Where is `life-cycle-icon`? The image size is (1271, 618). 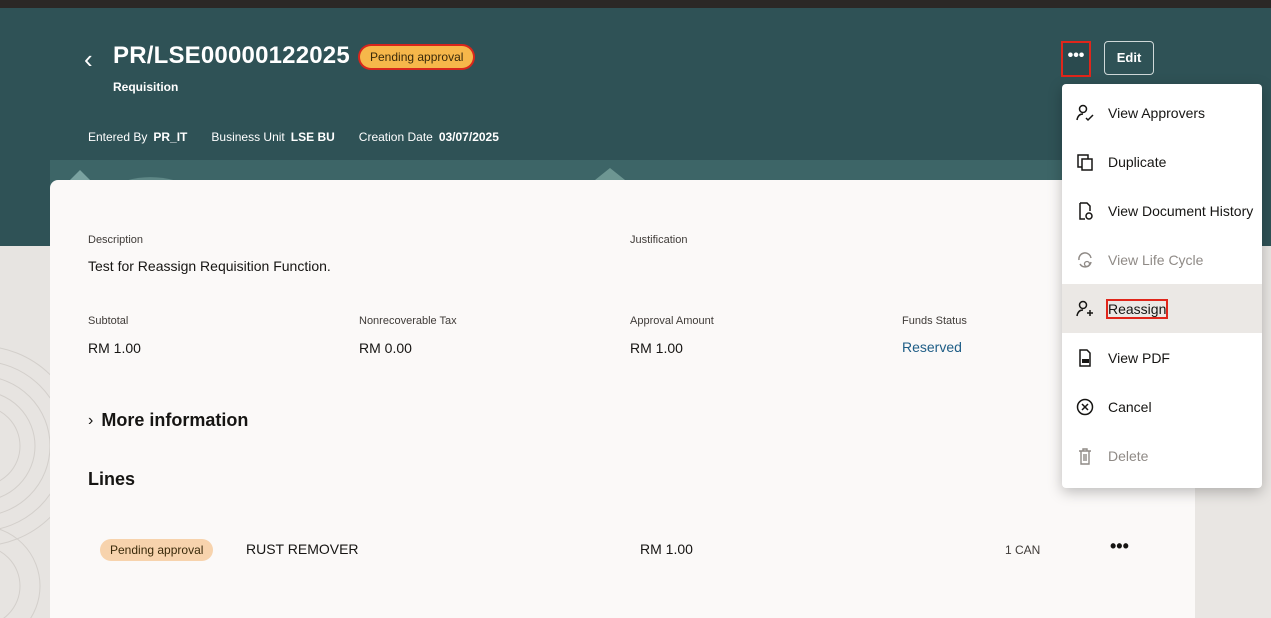
life-cycle-icon is located at coordinates (1085, 260).